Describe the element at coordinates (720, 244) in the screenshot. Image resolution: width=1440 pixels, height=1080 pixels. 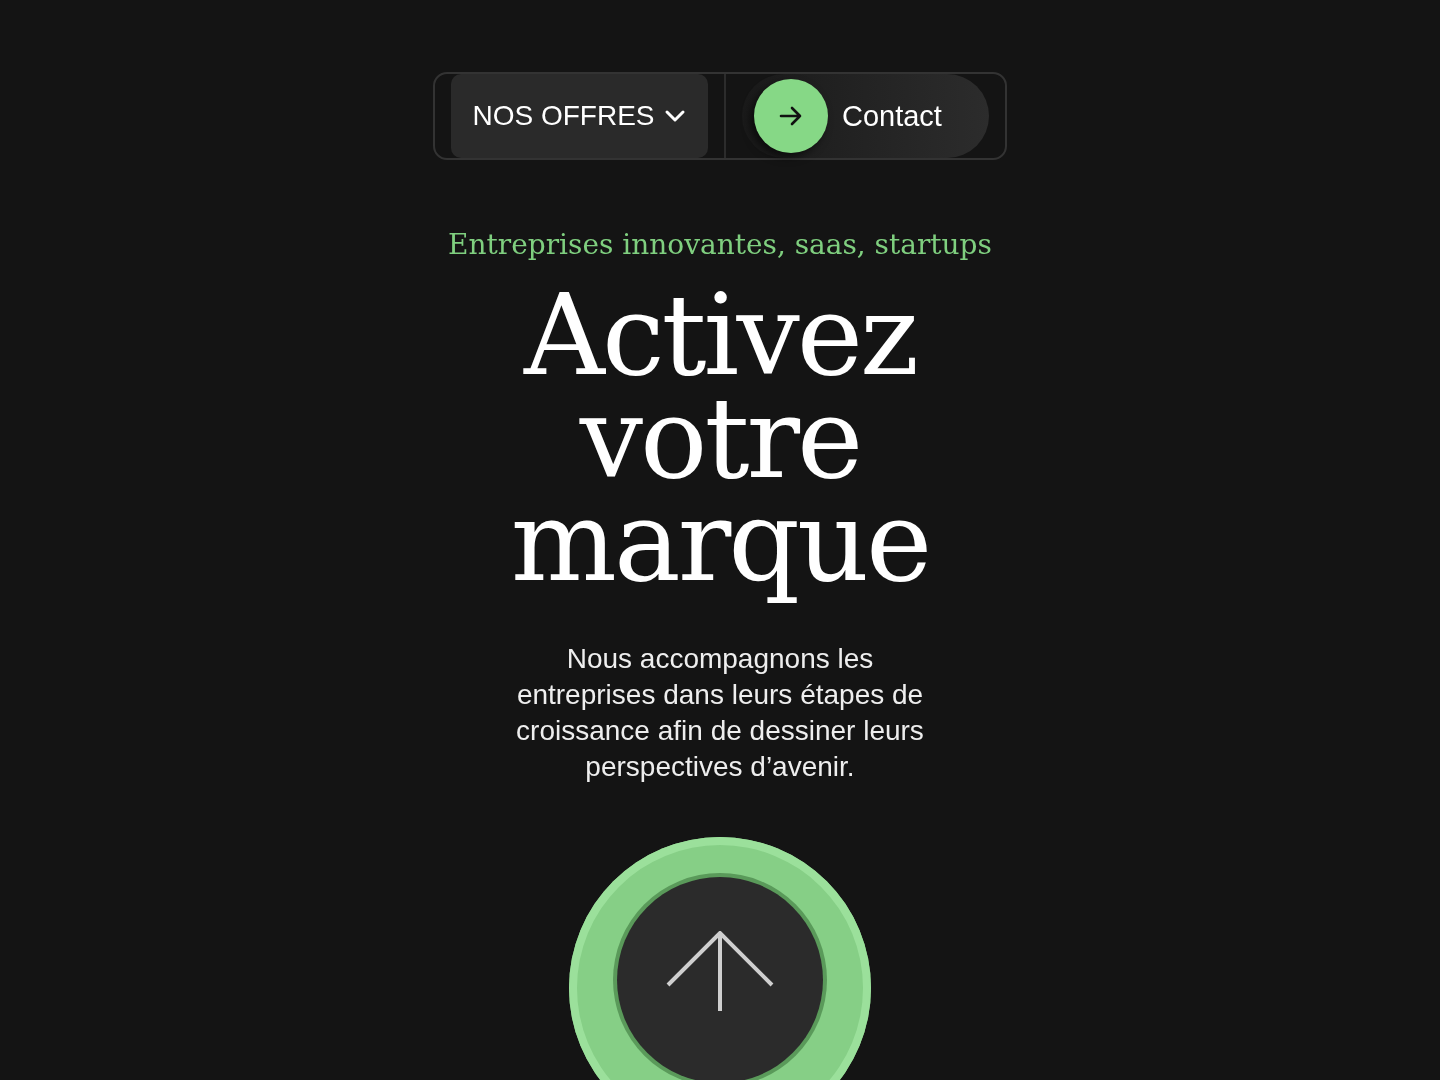
I see `tagline: Entreprises innovantes, saas, startups` at that location.